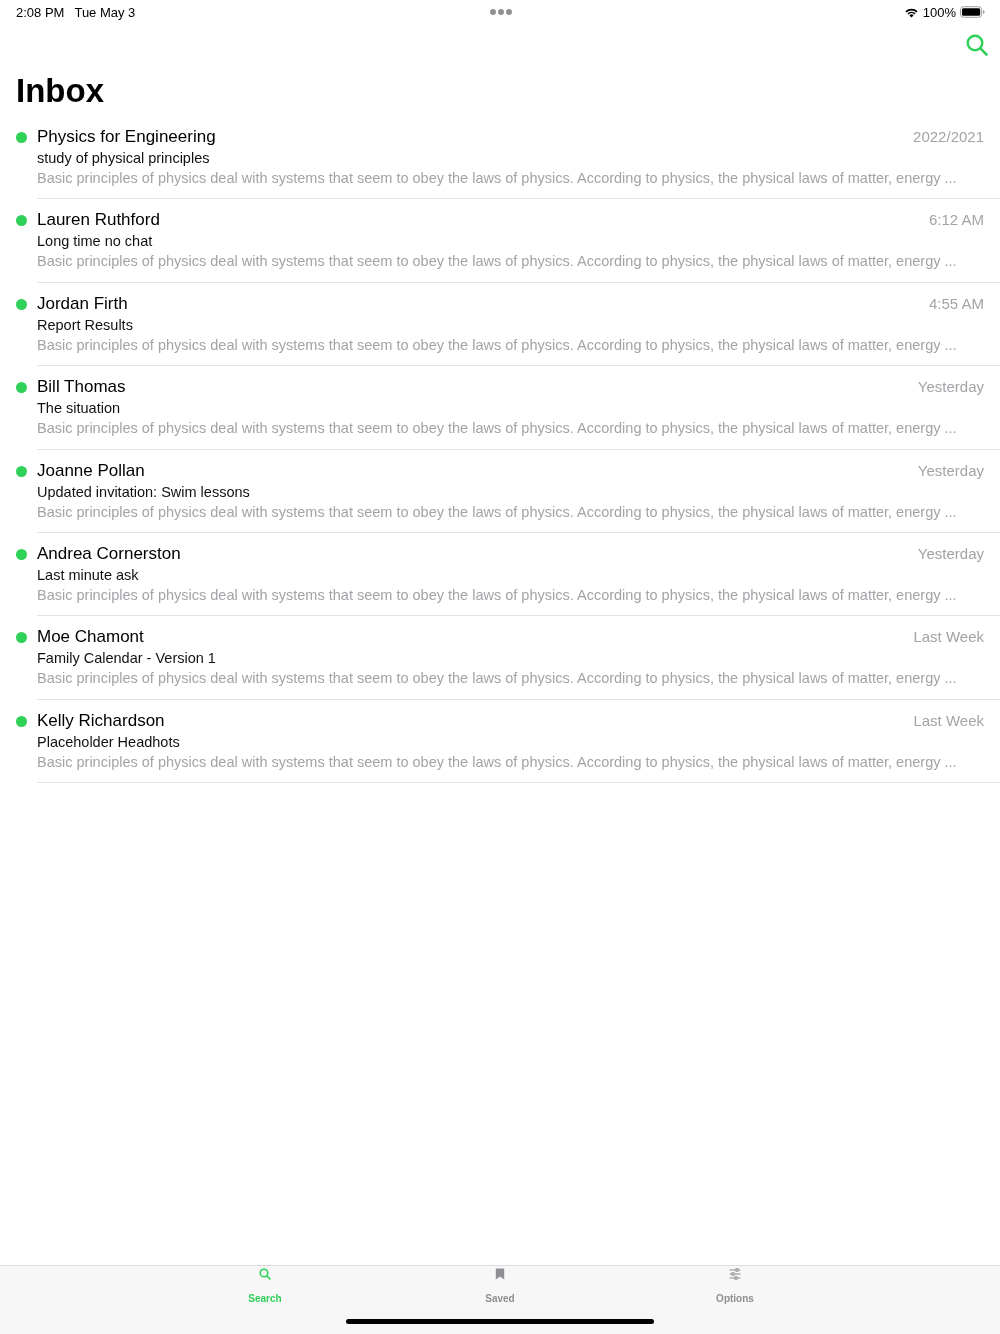  Describe the element at coordinates (101, 720) in the screenshot. I see `sender-name: Kelly Richardson` at that location.